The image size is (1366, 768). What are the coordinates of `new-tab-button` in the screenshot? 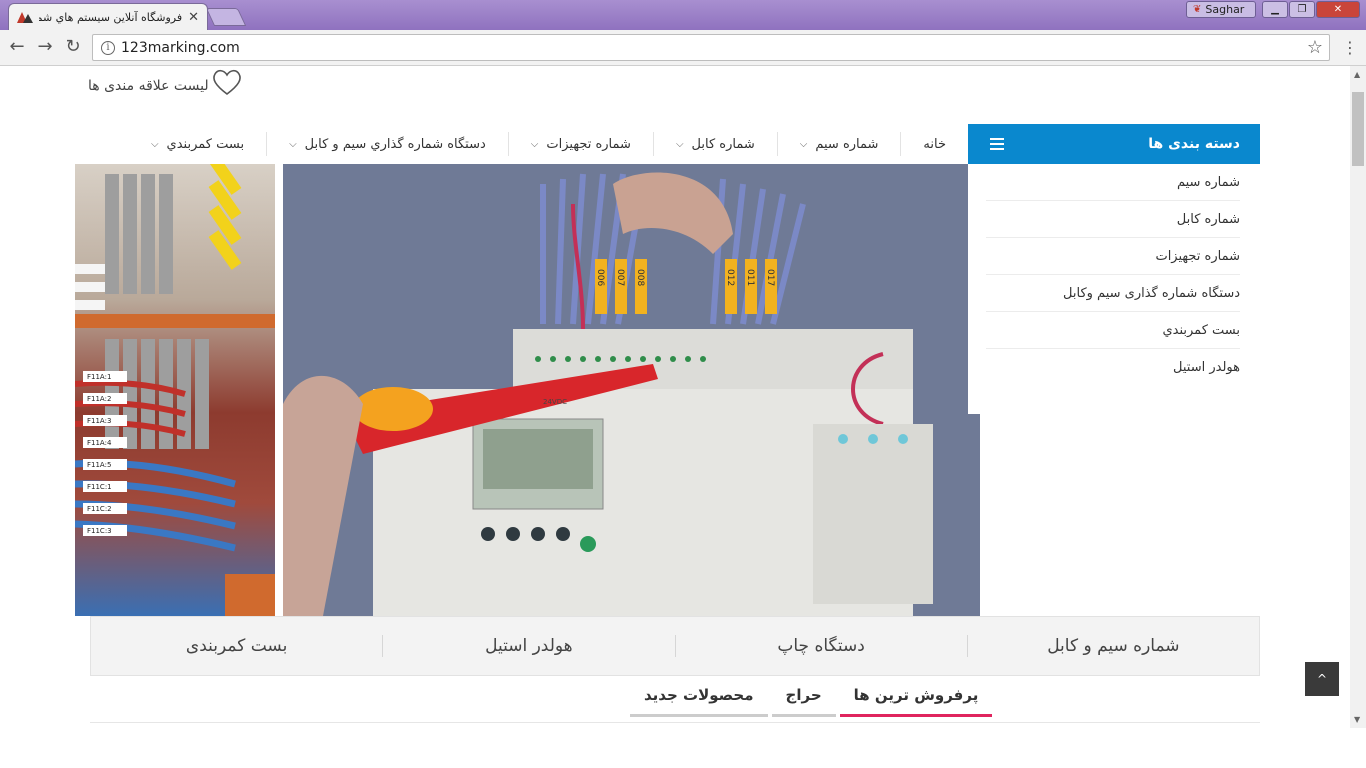 It's located at (226, 17).